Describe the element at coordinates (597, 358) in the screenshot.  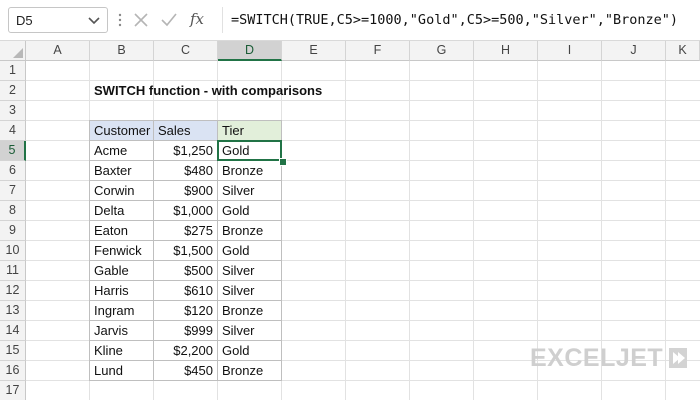
I see `logo-text: EXCELJET` at that location.